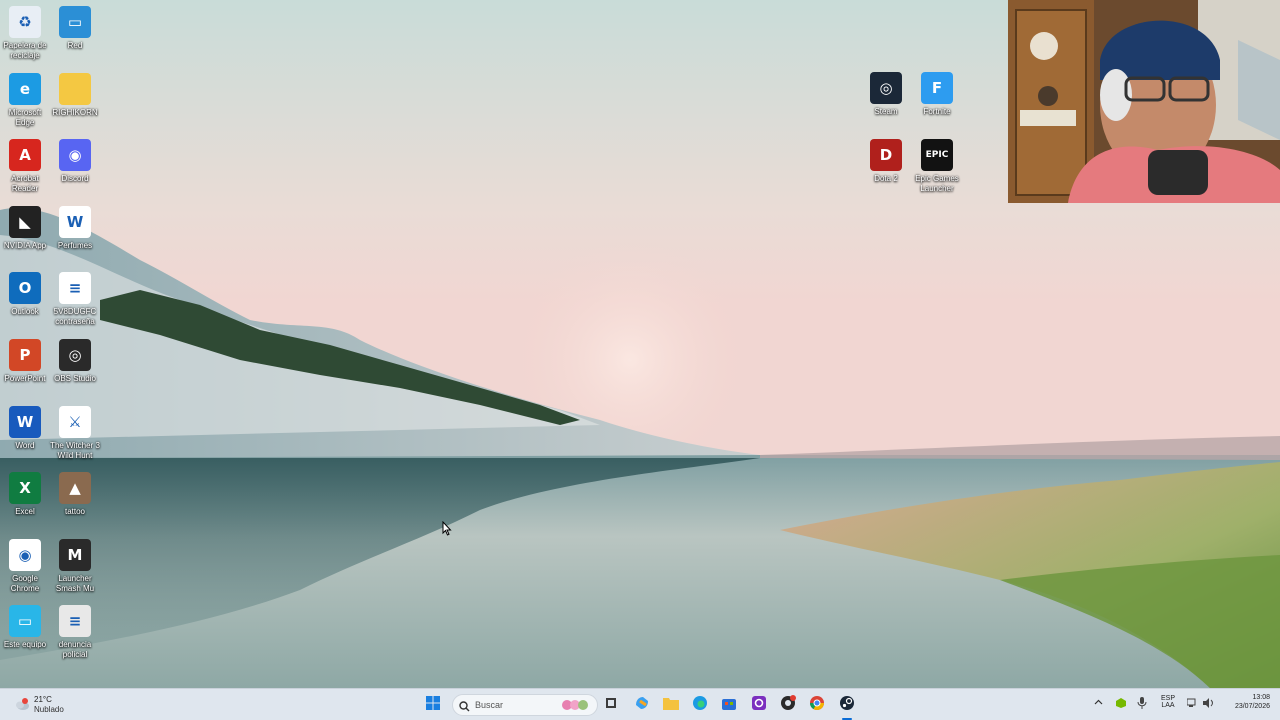 This screenshot has width=1280, height=720. I want to click on desktop-icon-label: Este equipo, so click(25, 645).